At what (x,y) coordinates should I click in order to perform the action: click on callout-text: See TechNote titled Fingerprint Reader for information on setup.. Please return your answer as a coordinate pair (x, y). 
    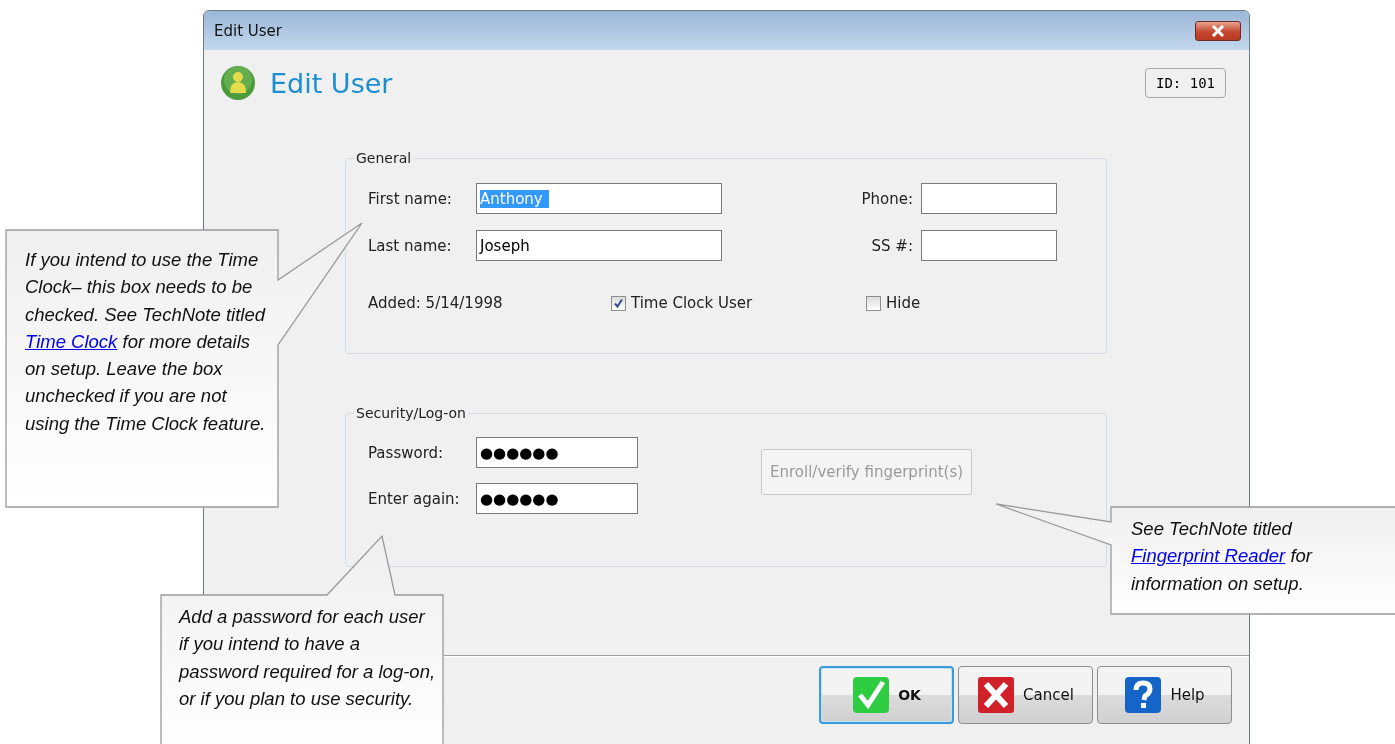
    Looking at the image, I should click on (1222, 556).